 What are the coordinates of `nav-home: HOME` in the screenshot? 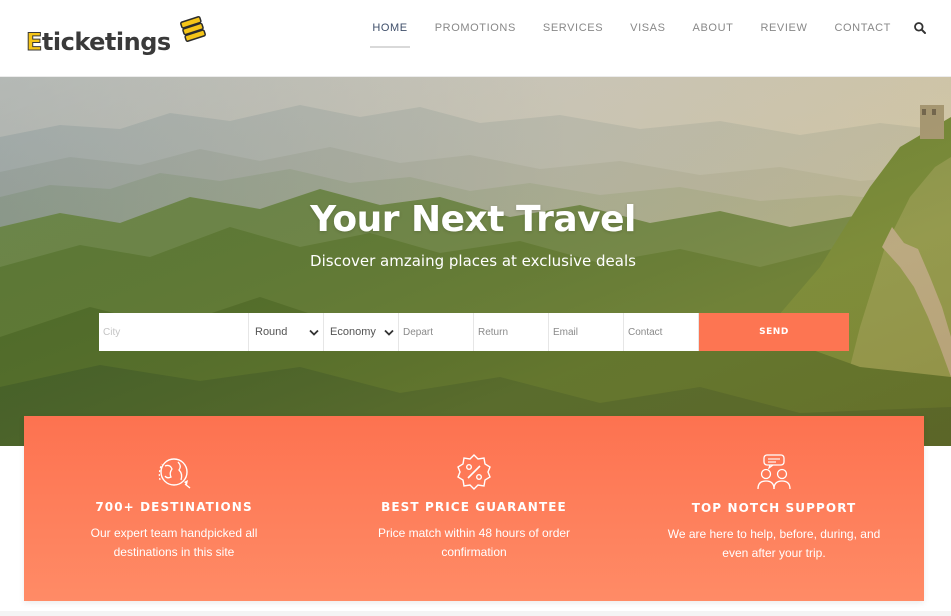 It's located at (390, 35).